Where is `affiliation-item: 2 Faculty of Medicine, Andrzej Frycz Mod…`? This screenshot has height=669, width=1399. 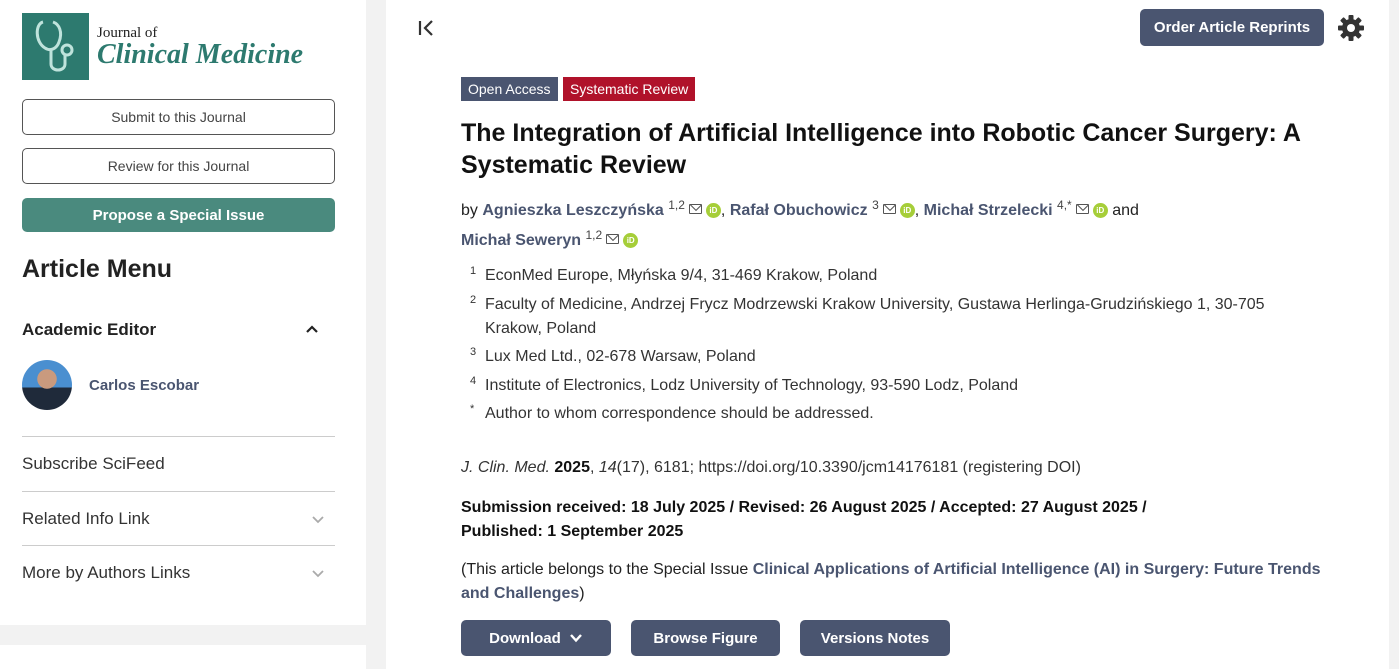 affiliation-item: 2 Faculty of Medicine, Andrzej Frycz Mod… is located at coordinates (891, 317).